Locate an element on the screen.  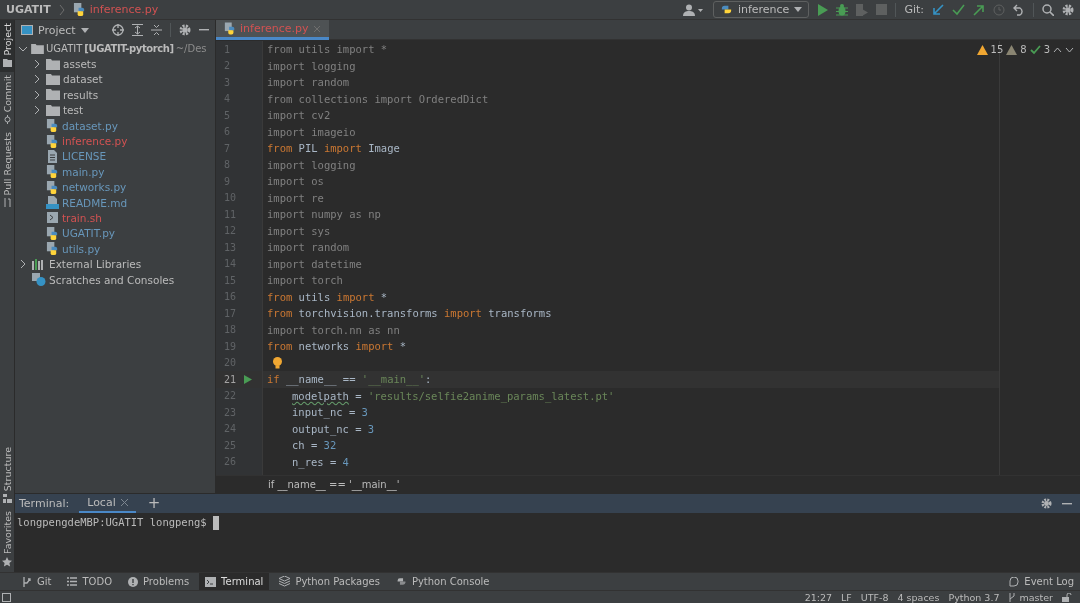
line-separator: LF is located at coordinates (846, 597).